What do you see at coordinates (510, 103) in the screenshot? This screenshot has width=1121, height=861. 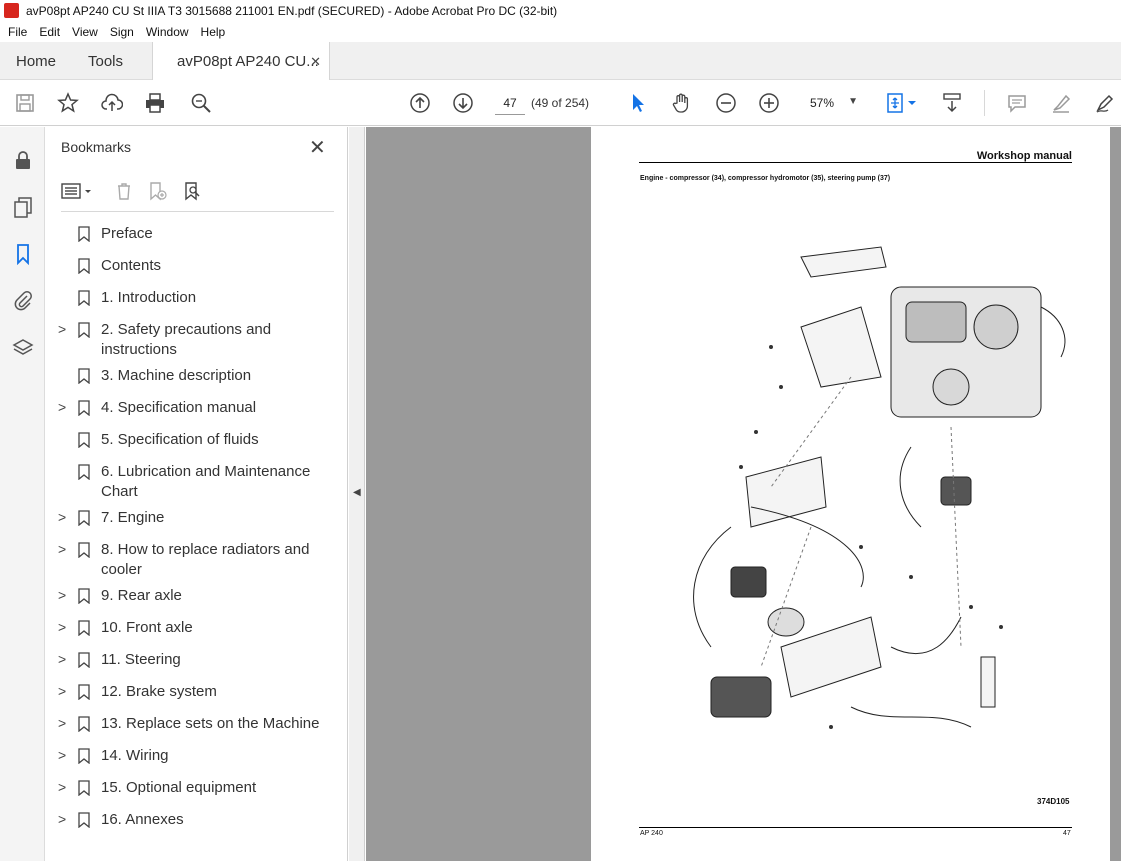 I see `page-number-input: 47` at bounding box center [510, 103].